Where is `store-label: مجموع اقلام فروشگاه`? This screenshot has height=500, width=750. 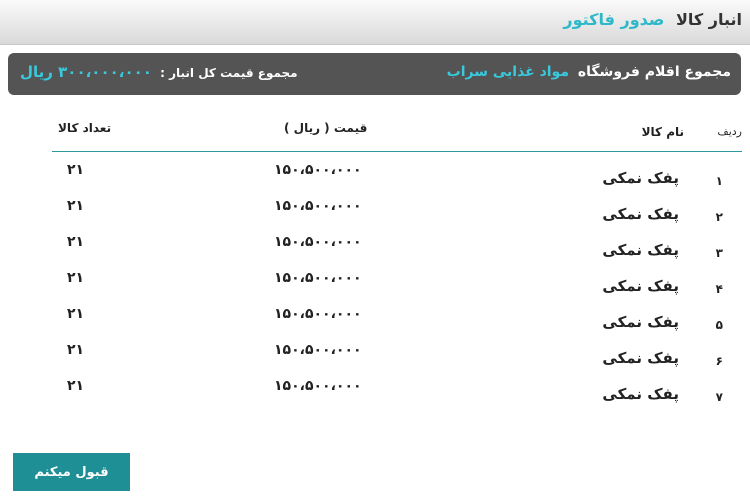 store-label: مجموع اقلام فروشگاه is located at coordinates (654, 72).